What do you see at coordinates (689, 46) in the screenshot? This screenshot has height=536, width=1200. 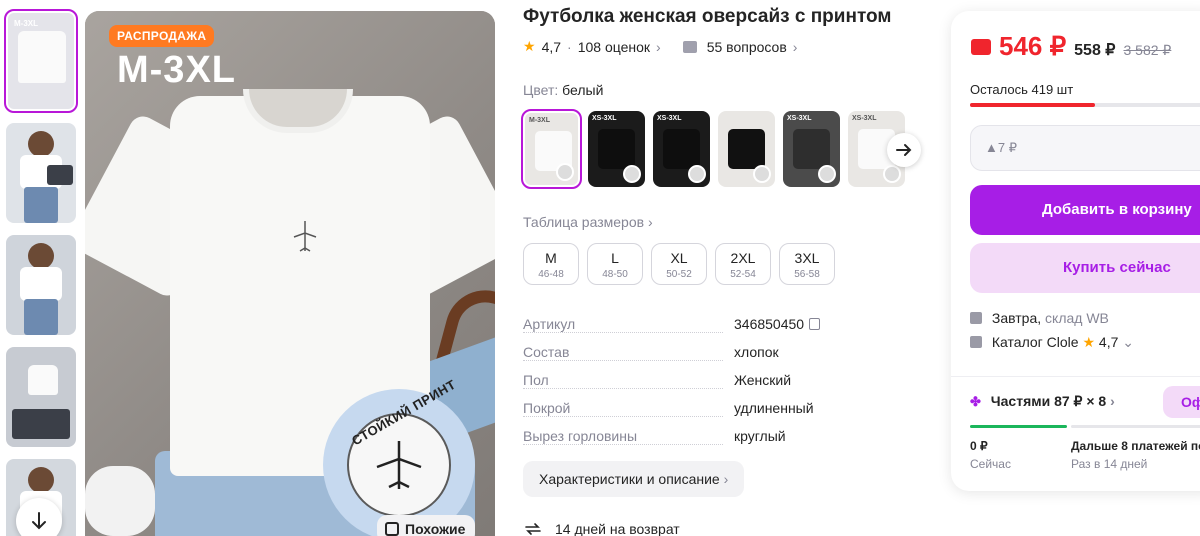 I see `question-icon` at bounding box center [689, 46].